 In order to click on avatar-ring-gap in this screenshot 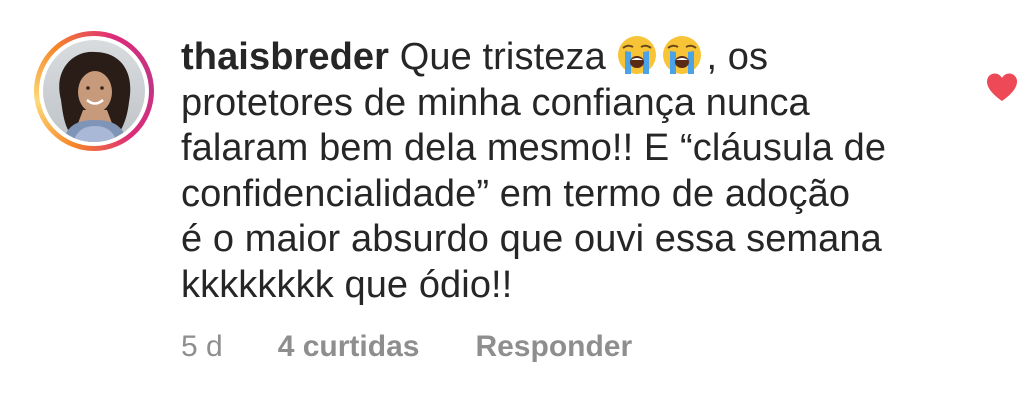, I will do `click(94, 91)`.